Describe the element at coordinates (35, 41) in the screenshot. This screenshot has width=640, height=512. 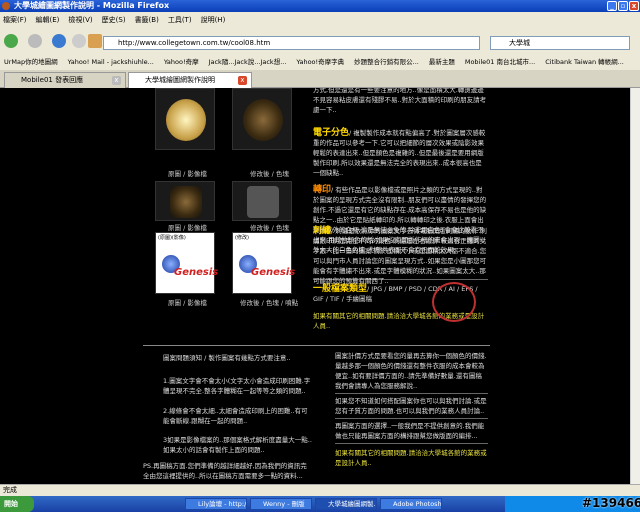
I see `forward-icon` at that location.